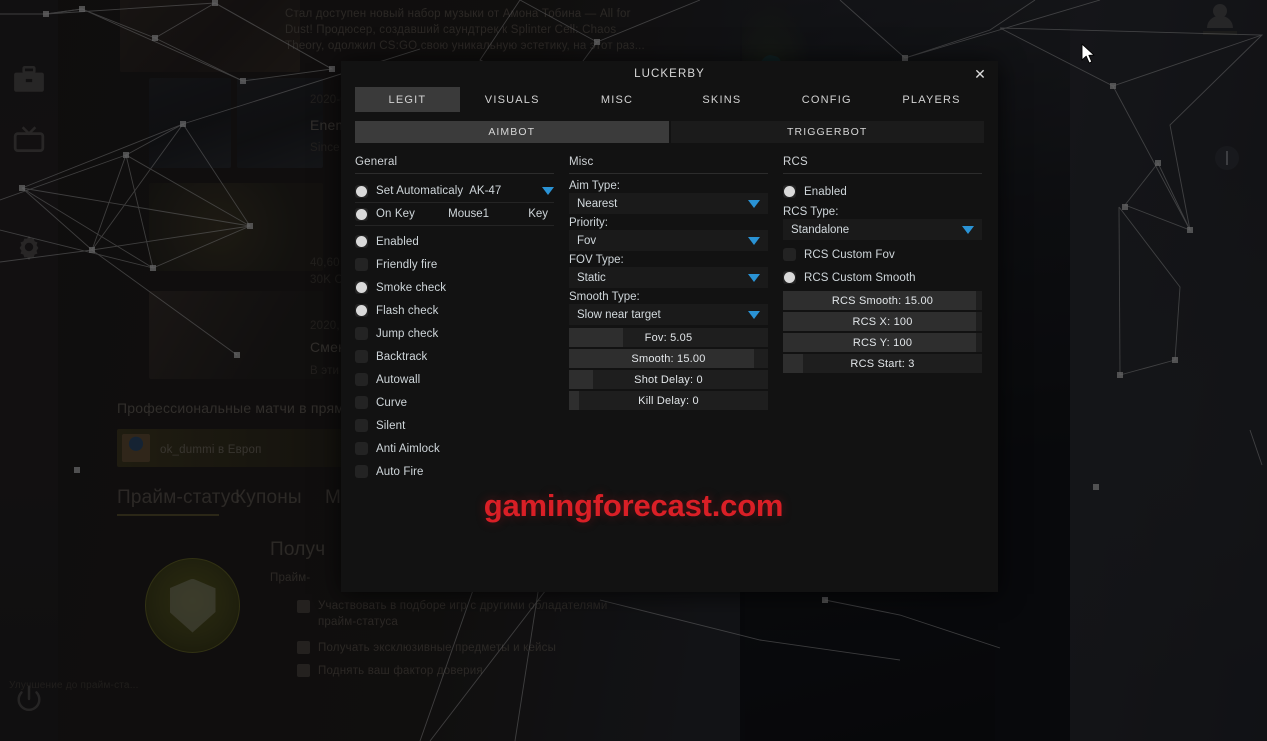 Image resolution: width=1267 pixels, height=741 pixels. What do you see at coordinates (588, 223) in the screenshot?
I see `label-priority: Priority:` at bounding box center [588, 223].